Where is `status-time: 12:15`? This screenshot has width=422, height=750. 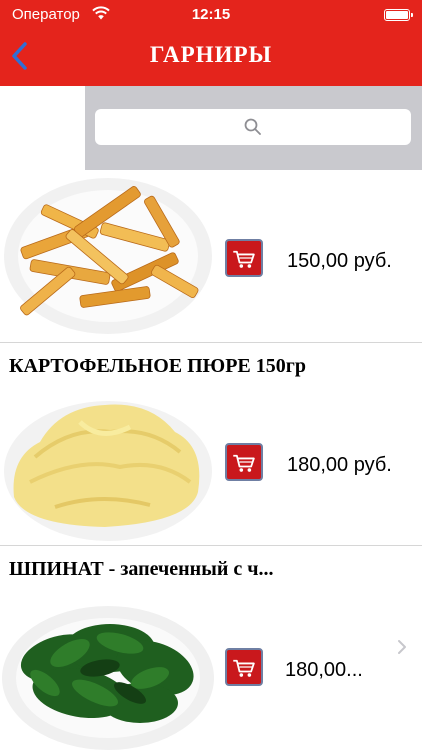 status-time: 12:15 is located at coordinates (211, 14).